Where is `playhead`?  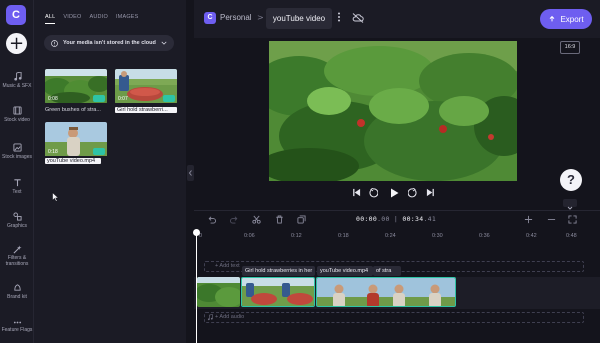 playhead is located at coordinates (196, 286).